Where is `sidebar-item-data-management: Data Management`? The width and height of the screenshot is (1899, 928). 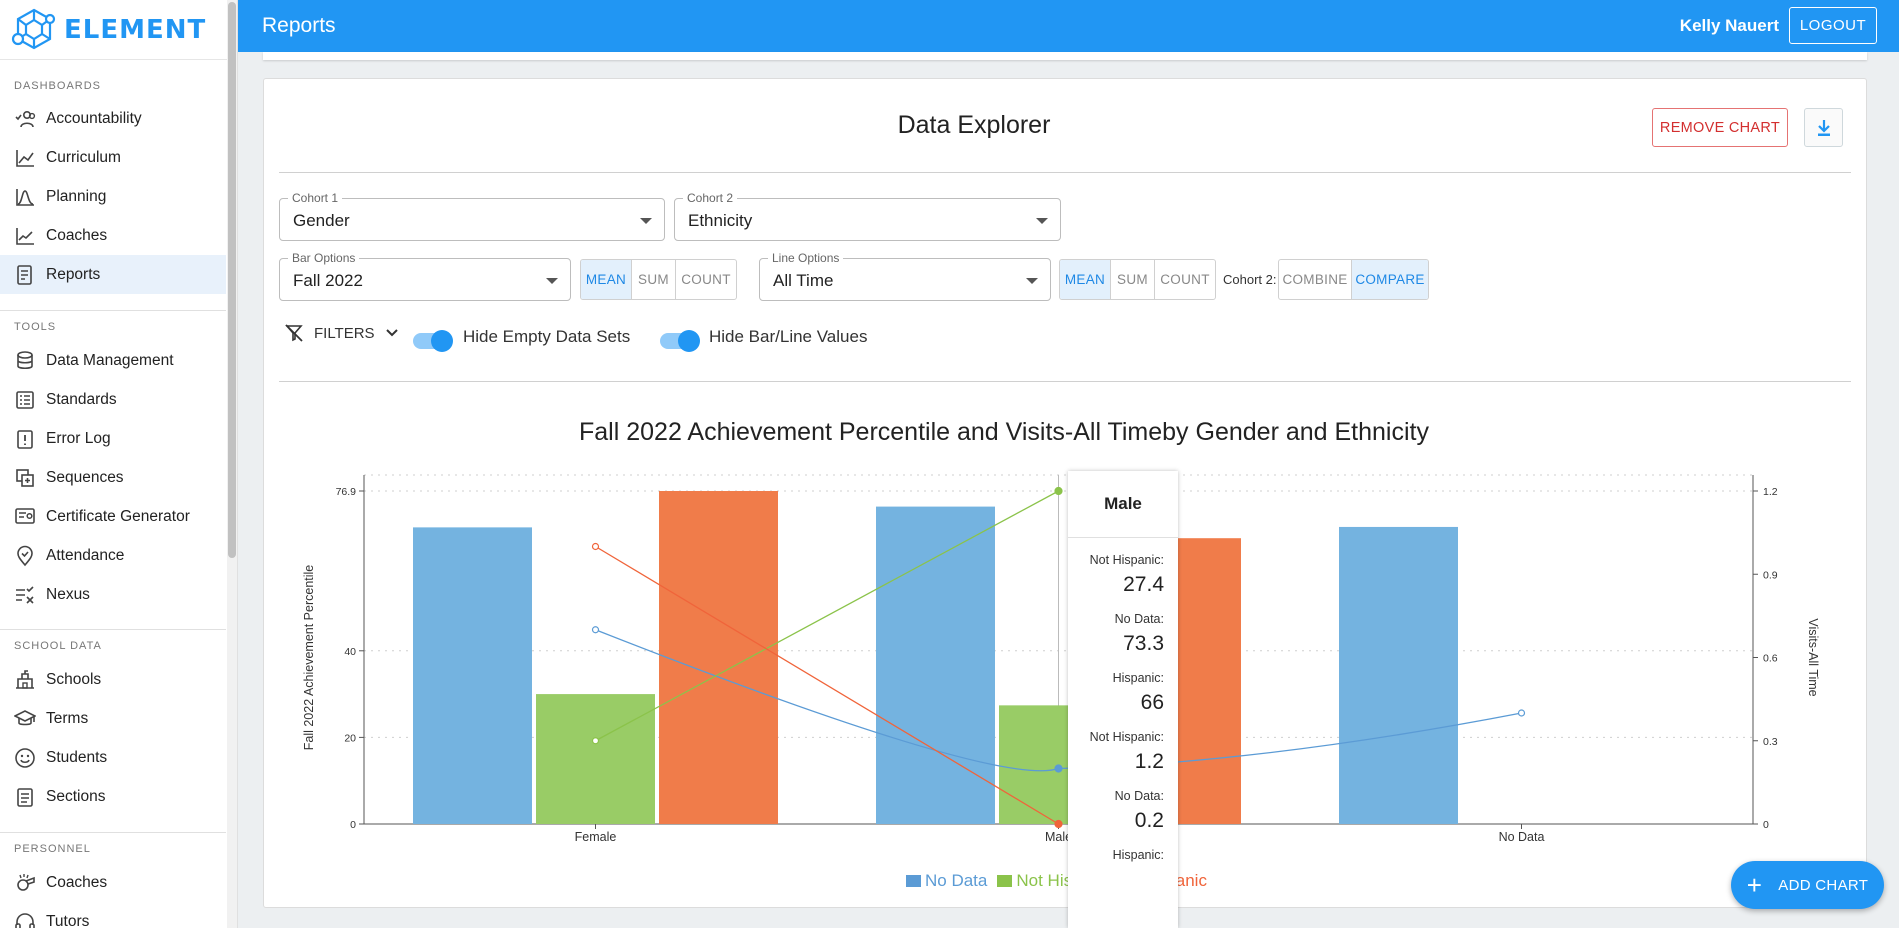
sidebar-item-data-management: Data Management is located at coordinates (113, 360).